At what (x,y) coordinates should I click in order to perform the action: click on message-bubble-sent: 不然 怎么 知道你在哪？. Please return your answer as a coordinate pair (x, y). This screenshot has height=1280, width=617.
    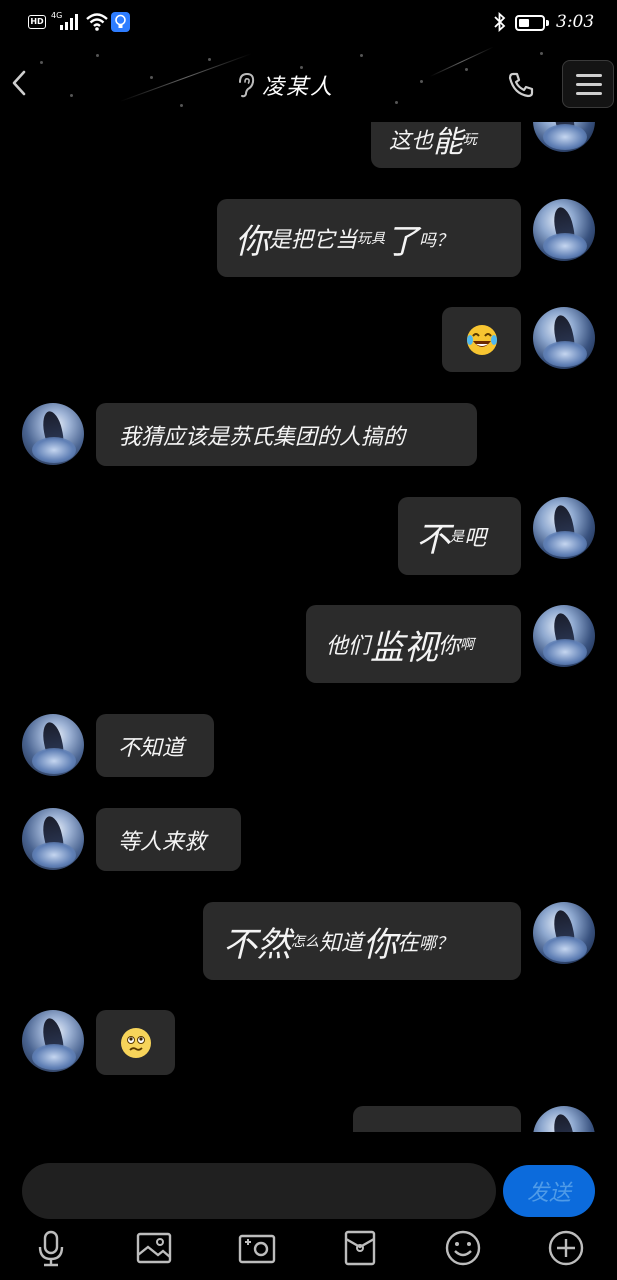
    Looking at the image, I should click on (362, 941).